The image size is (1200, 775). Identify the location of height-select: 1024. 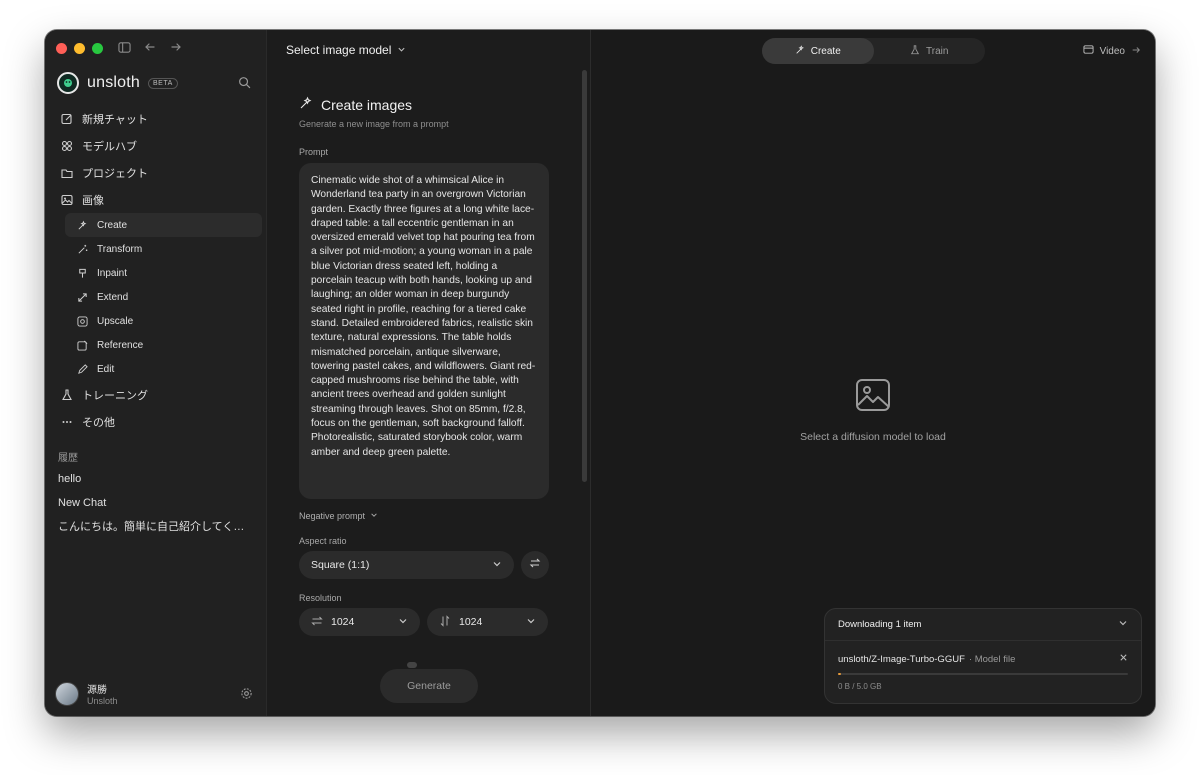
(487, 622).